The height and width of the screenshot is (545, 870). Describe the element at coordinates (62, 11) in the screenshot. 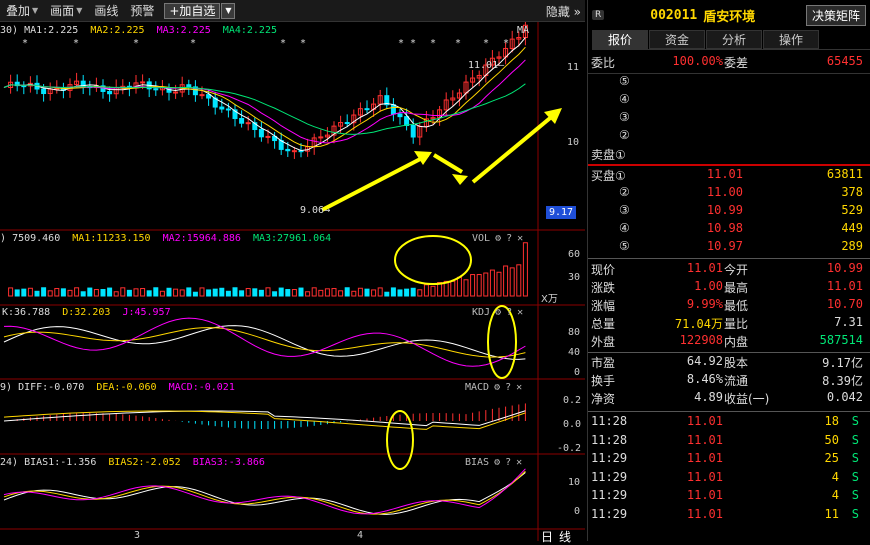

I see `canvas-label: 画面` at that location.